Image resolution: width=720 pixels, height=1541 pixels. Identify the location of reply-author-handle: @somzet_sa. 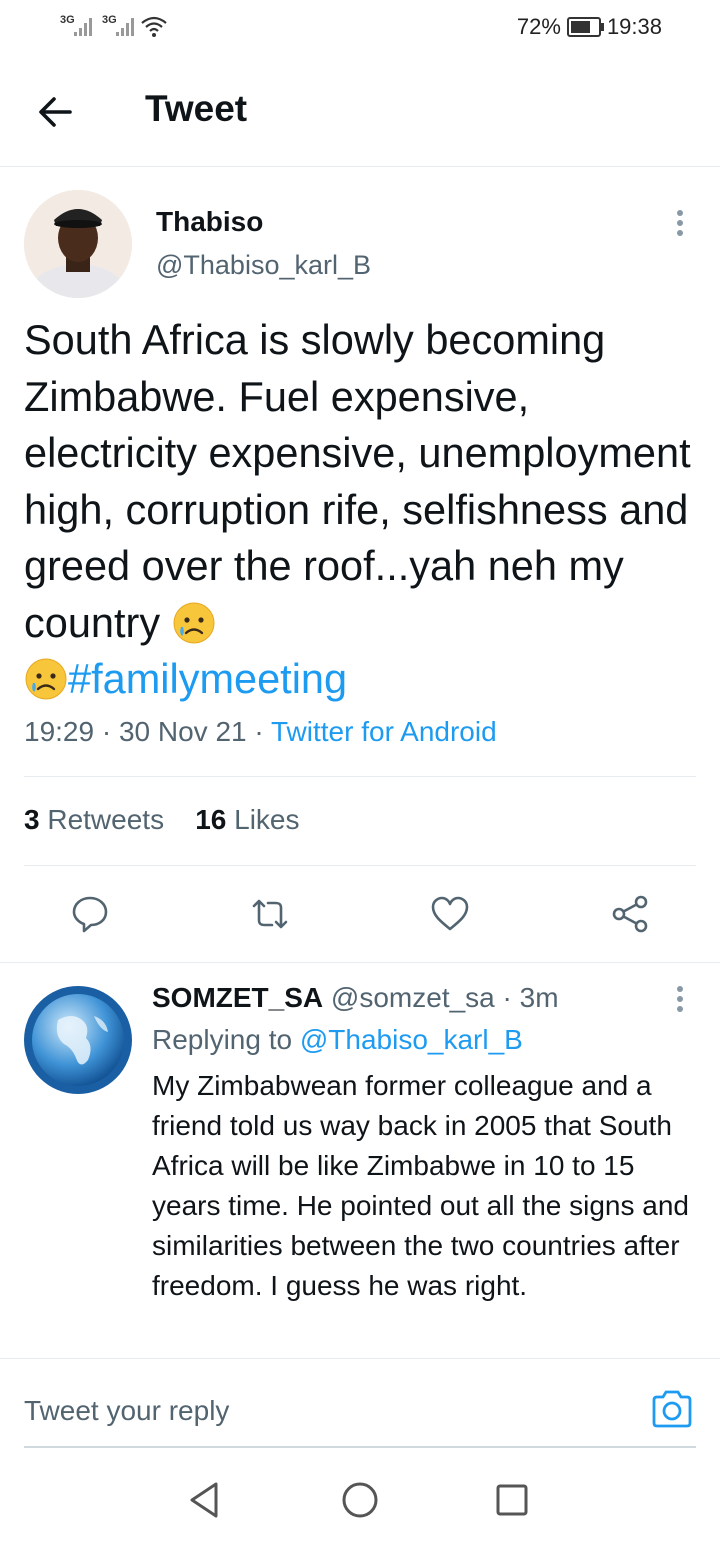
(413, 997).